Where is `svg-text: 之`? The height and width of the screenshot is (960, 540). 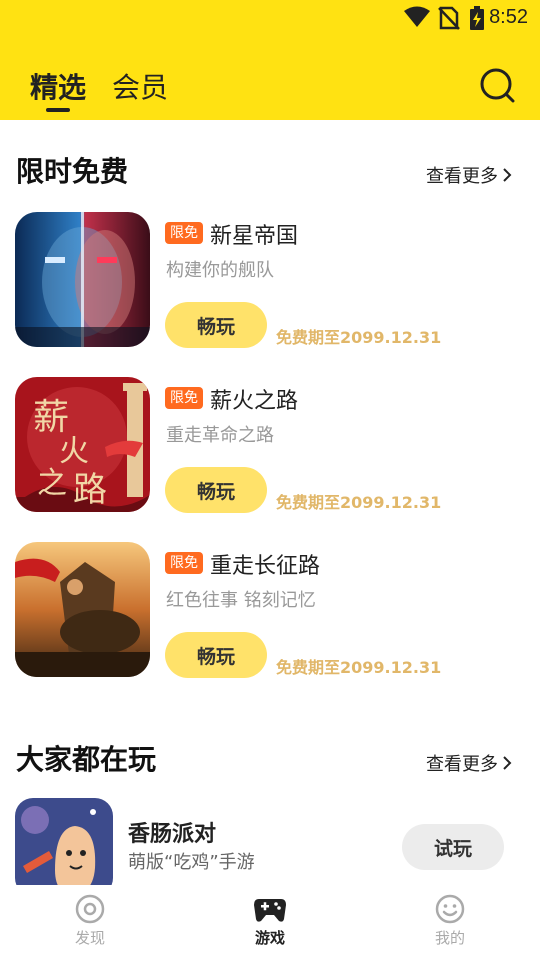 svg-text: 之 is located at coordinates (52, 483).